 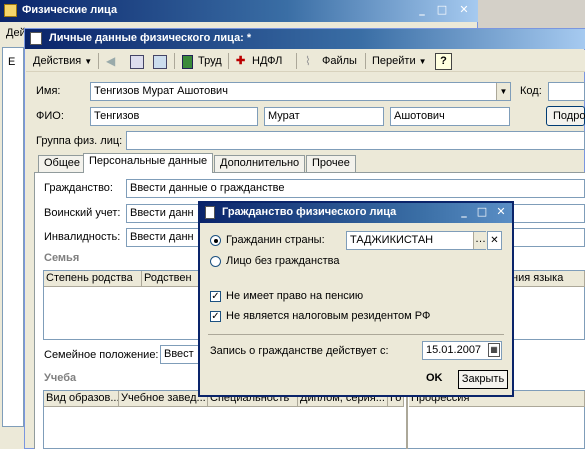 I want to click on study-section-title: Учеба, so click(x=60, y=378).